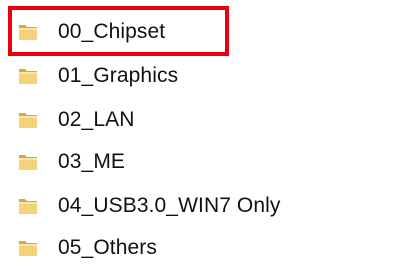  I want to click on folder-item-me: 03_ME, so click(70, 162).